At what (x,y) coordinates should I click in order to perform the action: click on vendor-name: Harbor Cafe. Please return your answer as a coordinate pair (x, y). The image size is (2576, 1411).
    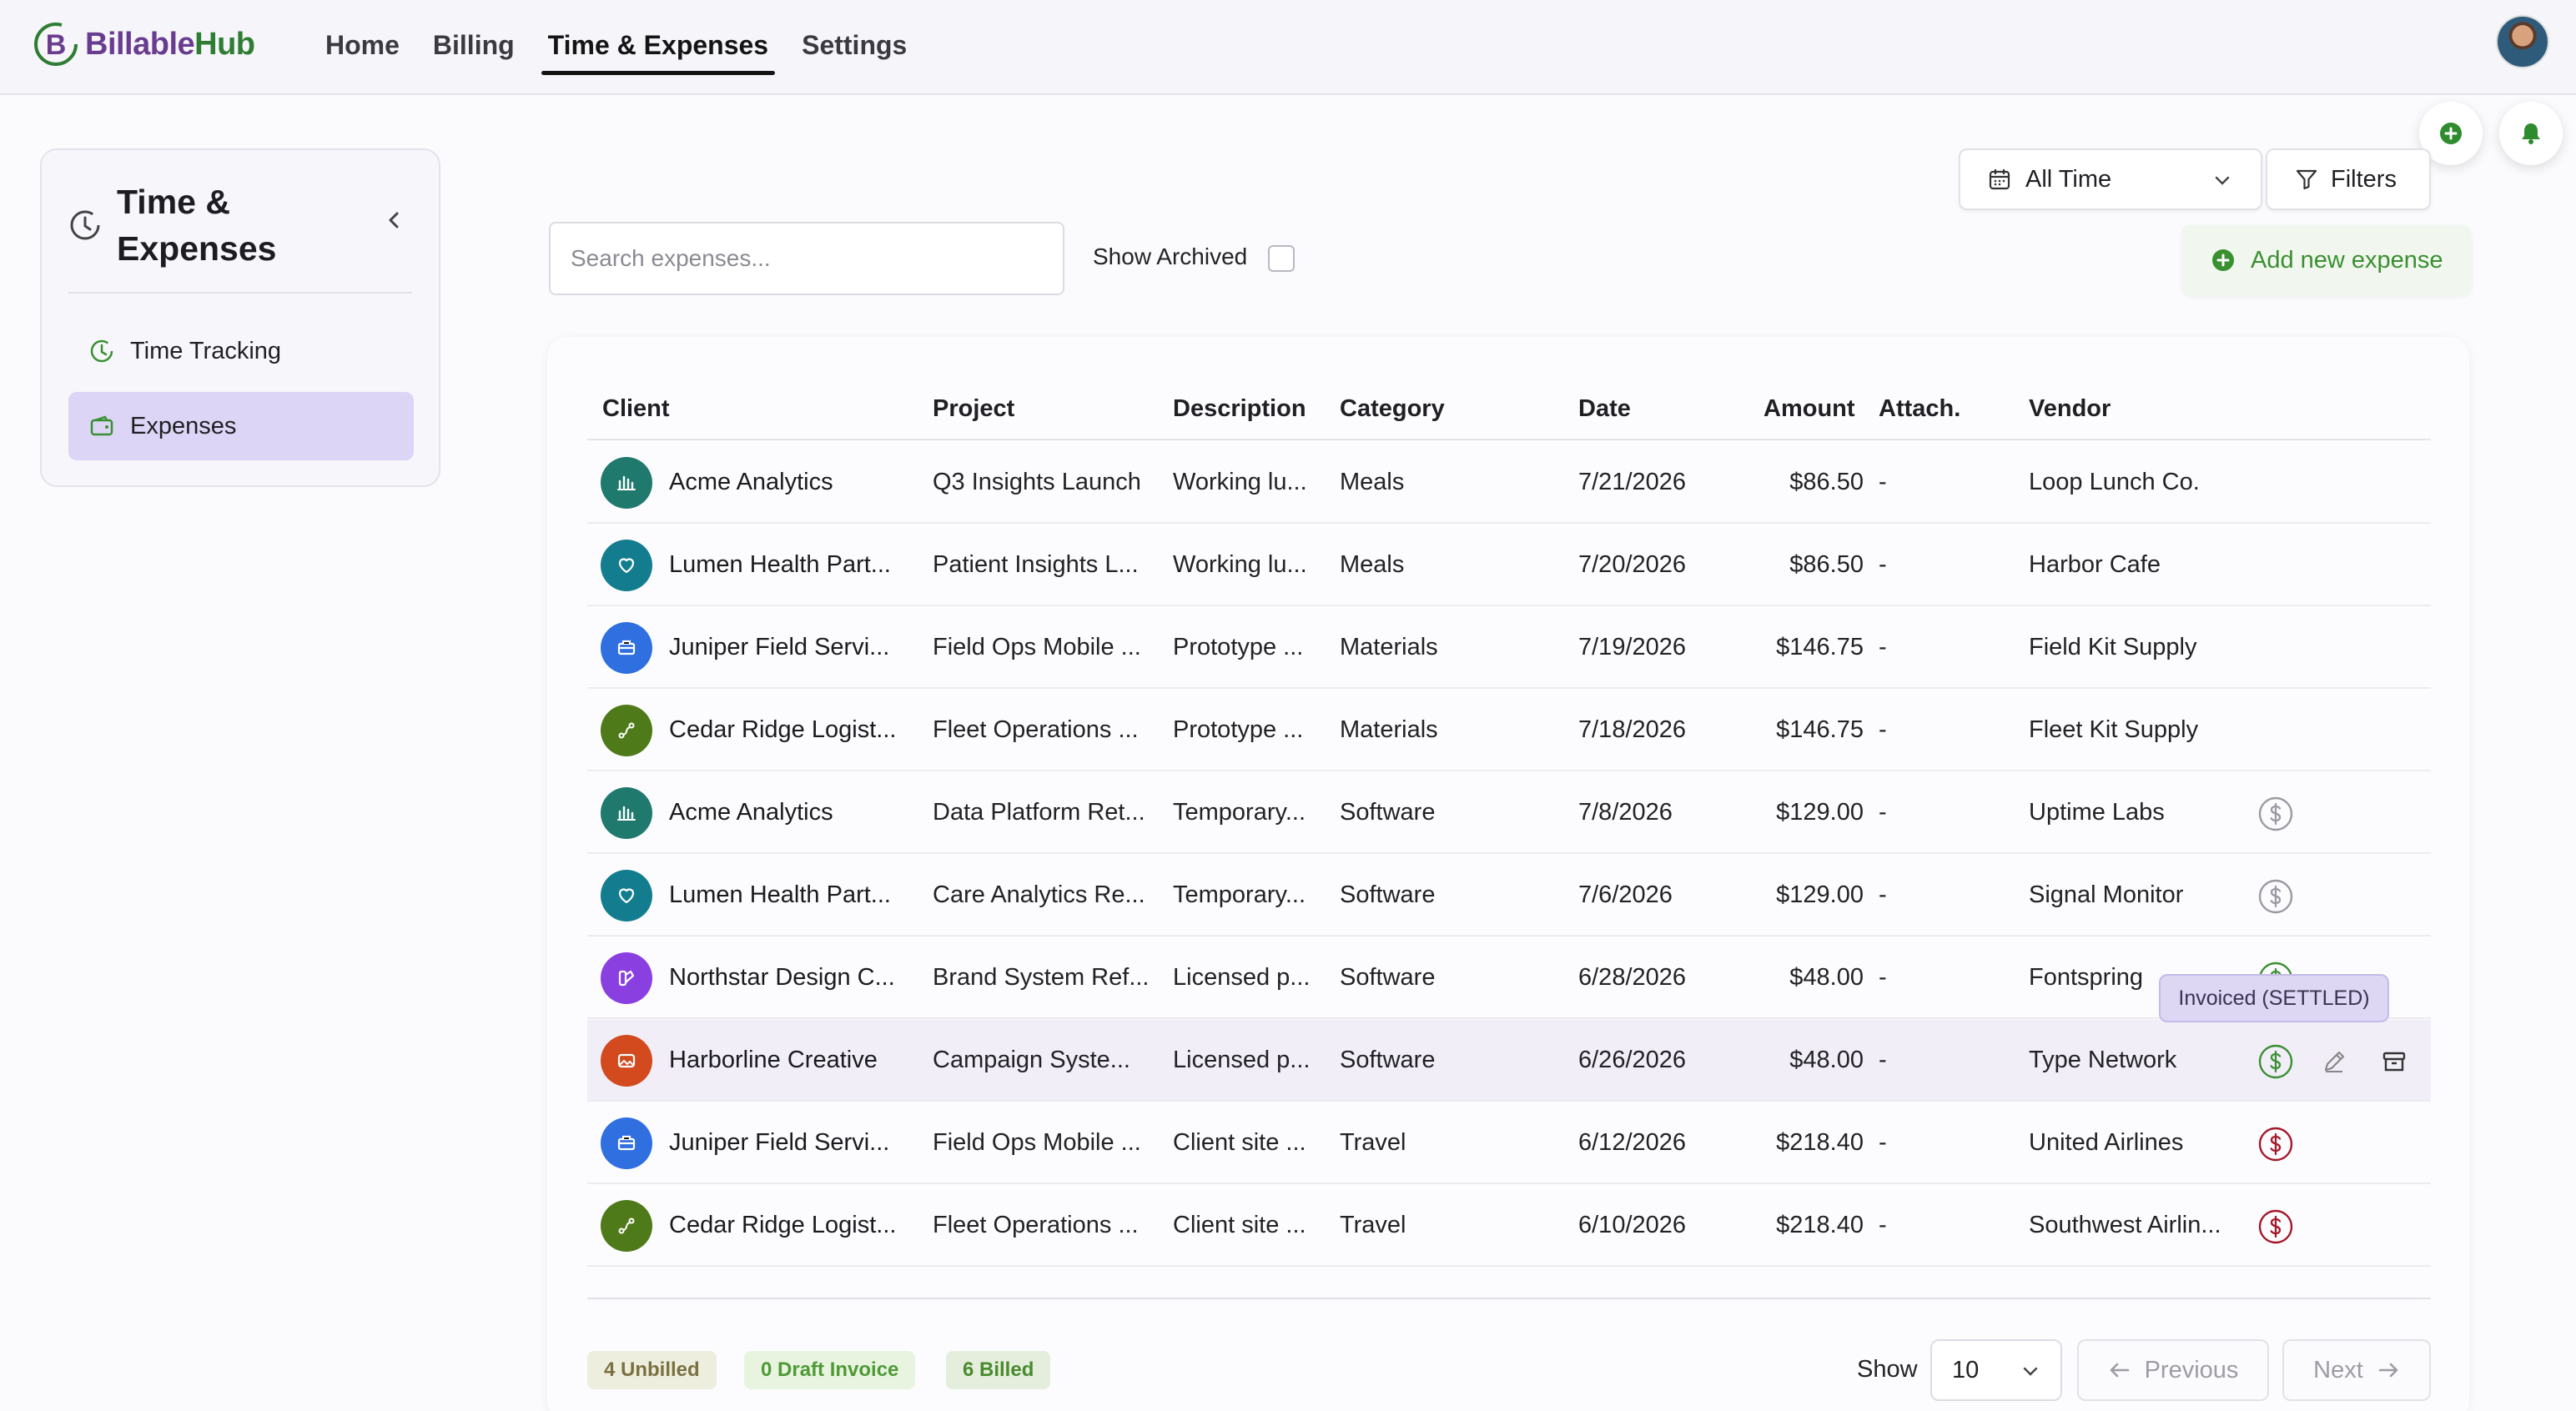
    Looking at the image, I should click on (2095, 564).